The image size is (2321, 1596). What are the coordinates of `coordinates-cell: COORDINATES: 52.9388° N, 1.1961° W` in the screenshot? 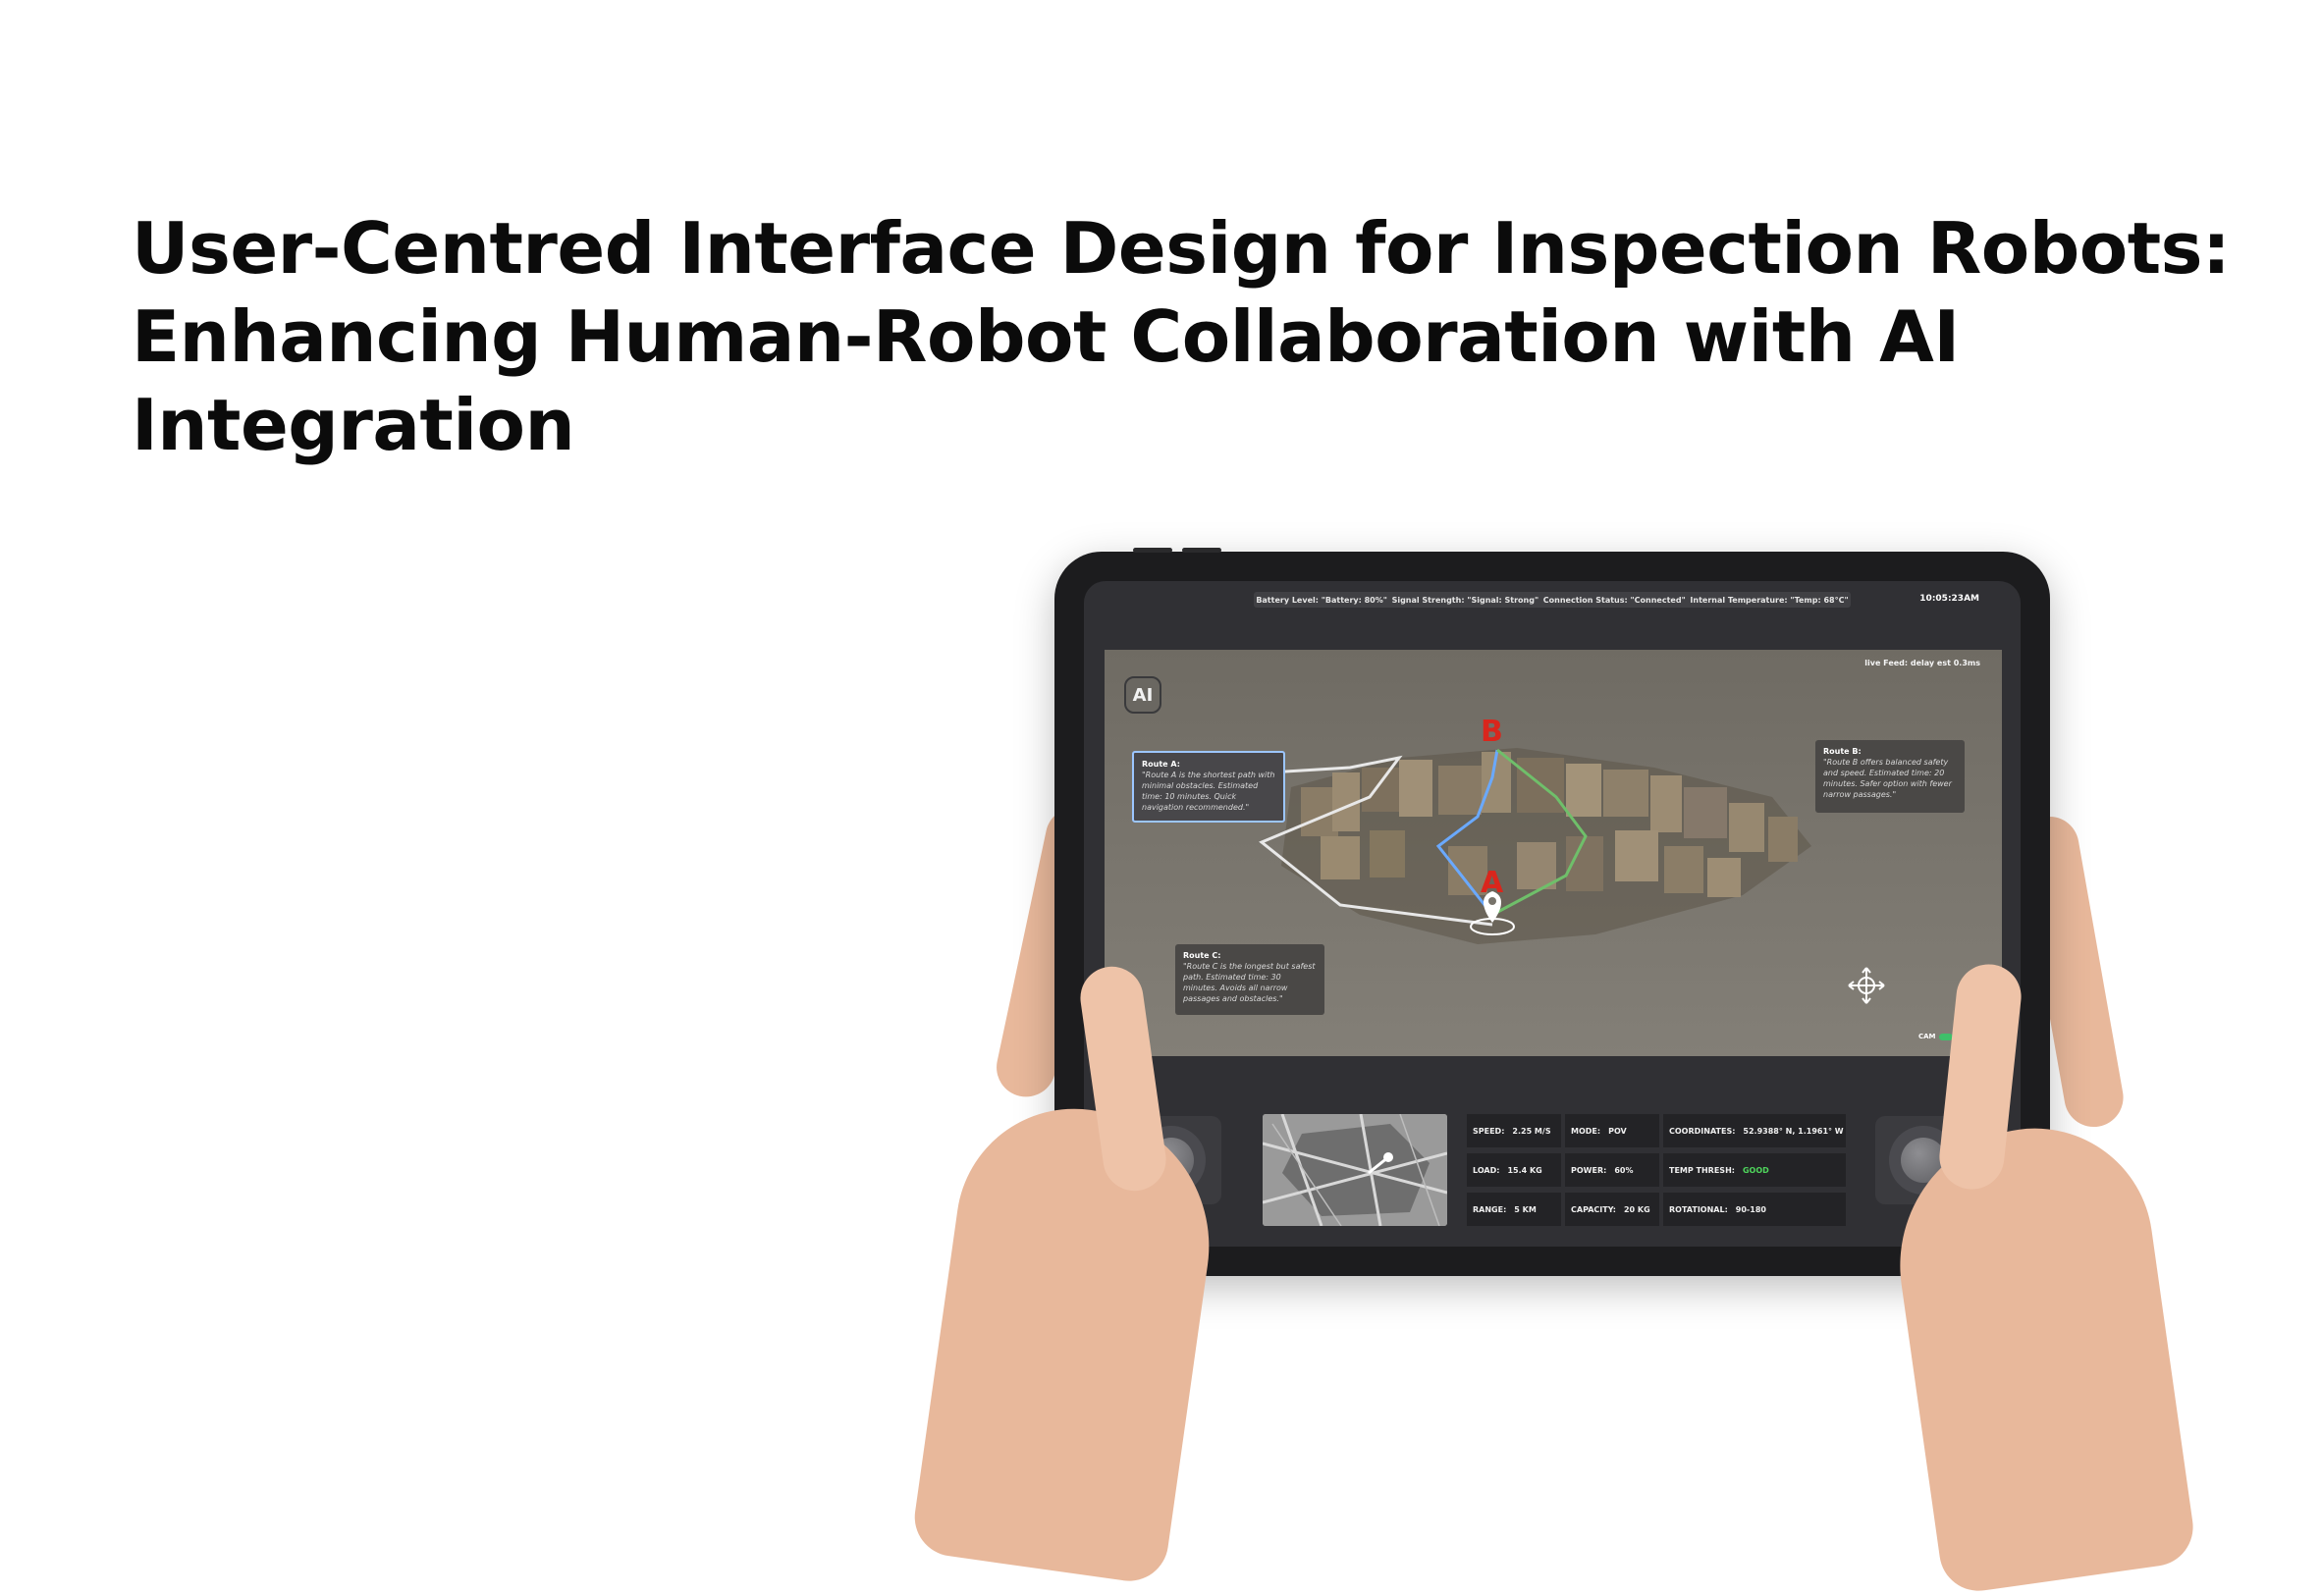 It's located at (1754, 1130).